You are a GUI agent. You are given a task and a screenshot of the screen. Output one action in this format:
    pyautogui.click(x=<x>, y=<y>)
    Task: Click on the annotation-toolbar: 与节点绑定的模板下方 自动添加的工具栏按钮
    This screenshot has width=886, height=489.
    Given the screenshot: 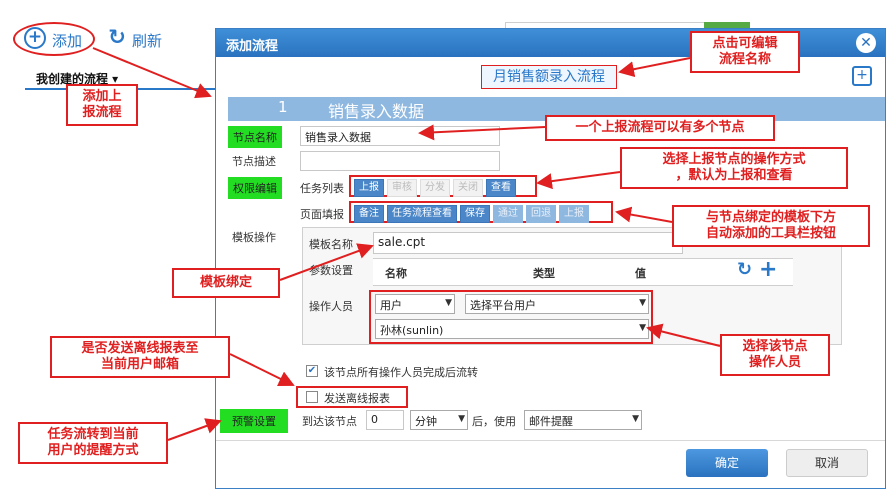 What is the action you would take?
    pyautogui.click(x=771, y=226)
    